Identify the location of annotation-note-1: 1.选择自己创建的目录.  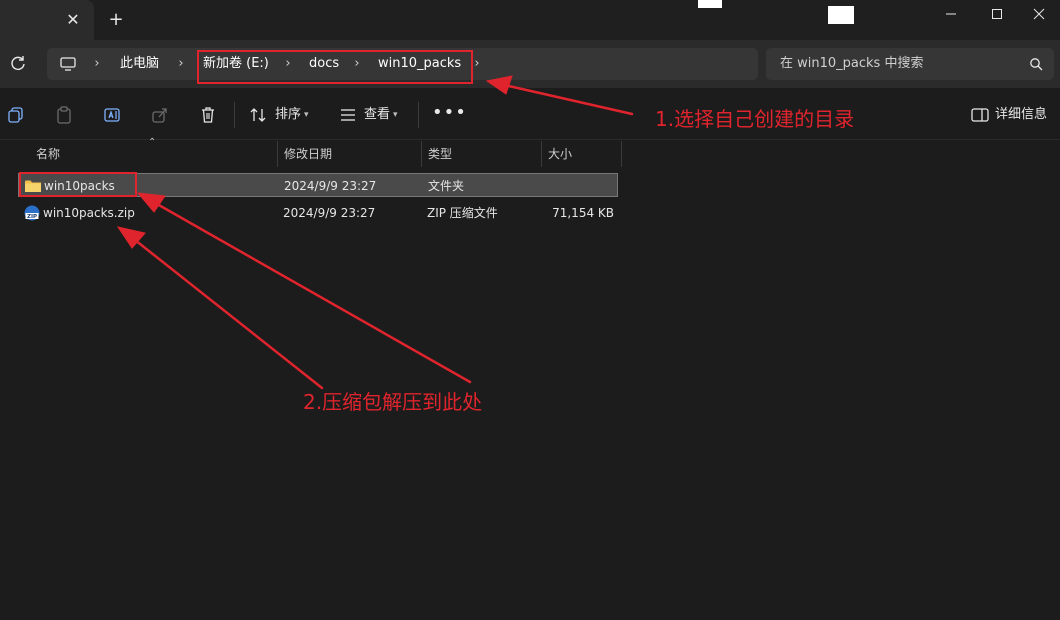
(755, 119).